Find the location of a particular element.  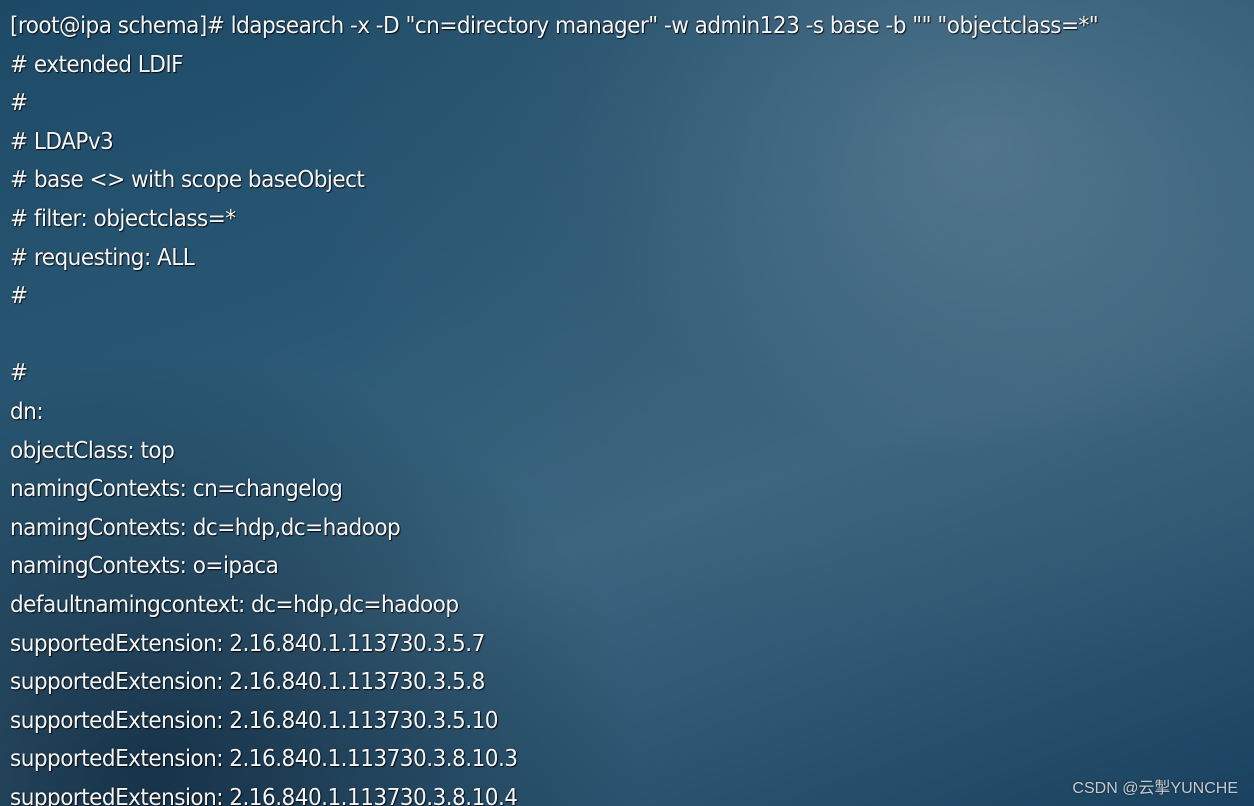

csdn-watermark: CSDN @云掣YUNCHE is located at coordinates (1155, 788).